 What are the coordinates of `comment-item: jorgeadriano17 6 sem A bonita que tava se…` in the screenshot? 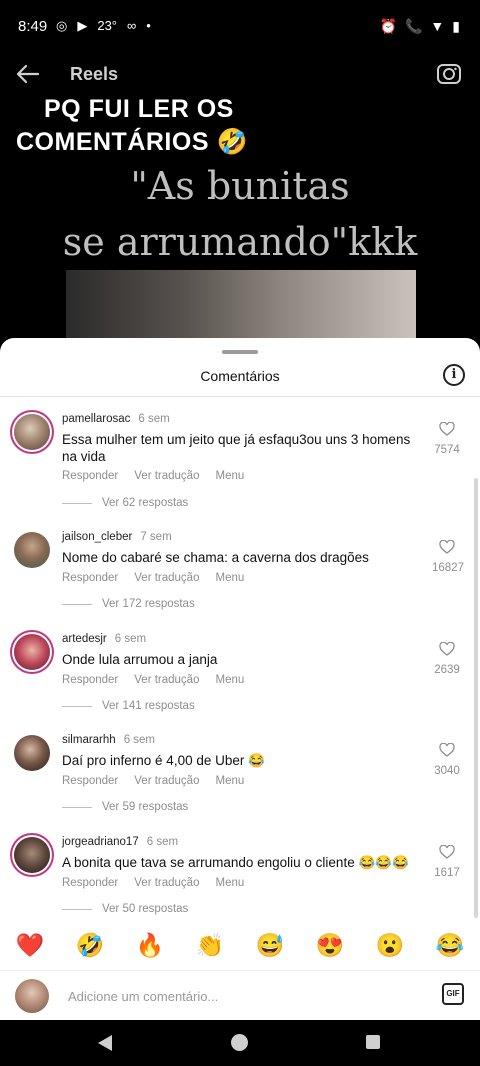 It's located at (240, 883).